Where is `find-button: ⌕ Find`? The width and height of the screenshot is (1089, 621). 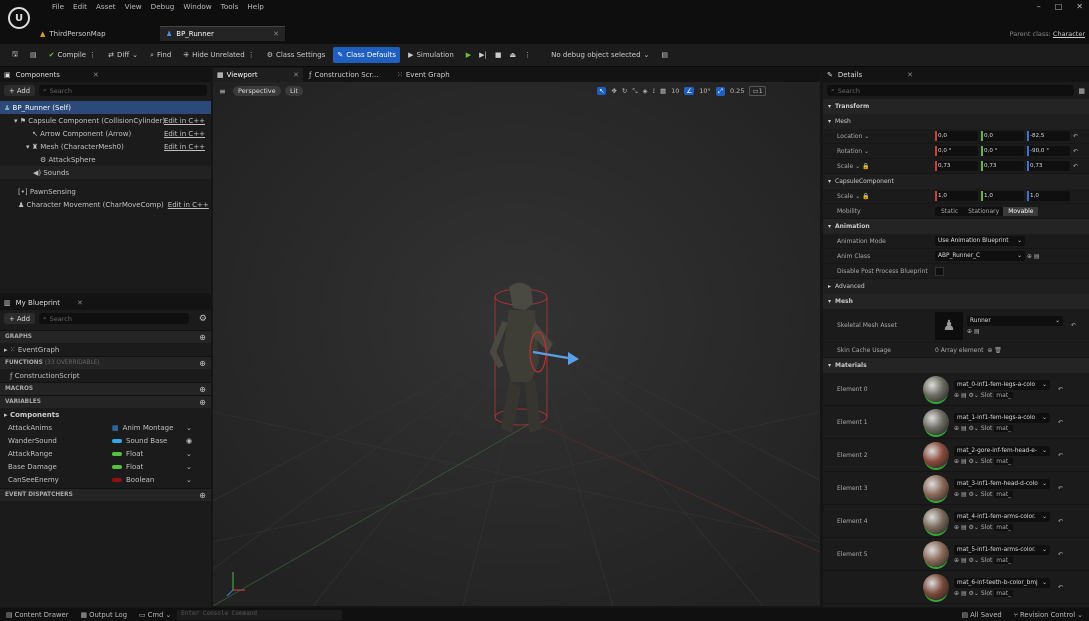
find-button: ⌕ Find is located at coordinates (160, 55).